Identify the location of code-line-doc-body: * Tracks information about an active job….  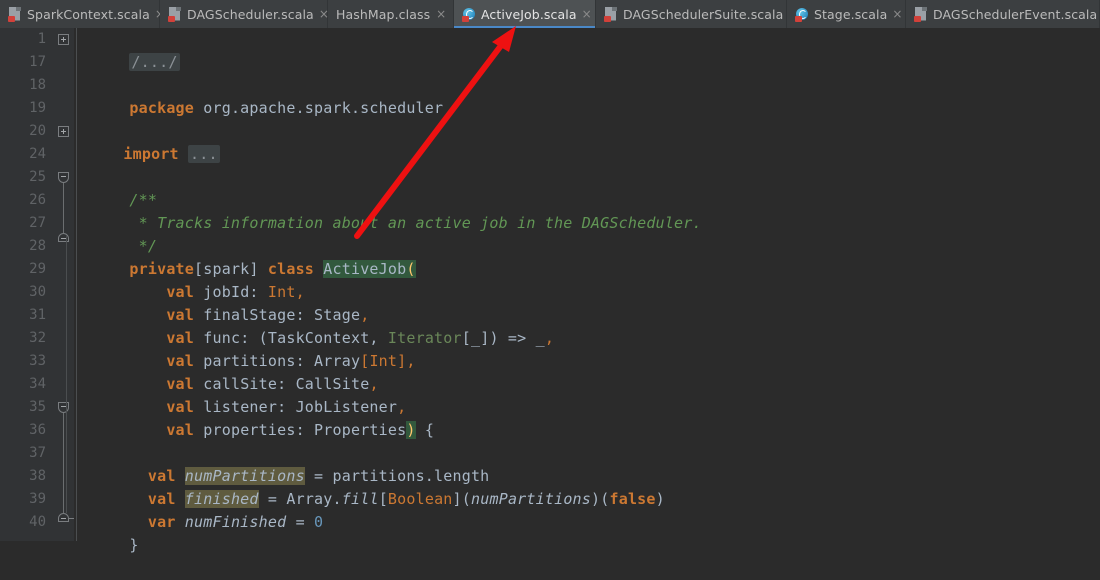
(388, 210).